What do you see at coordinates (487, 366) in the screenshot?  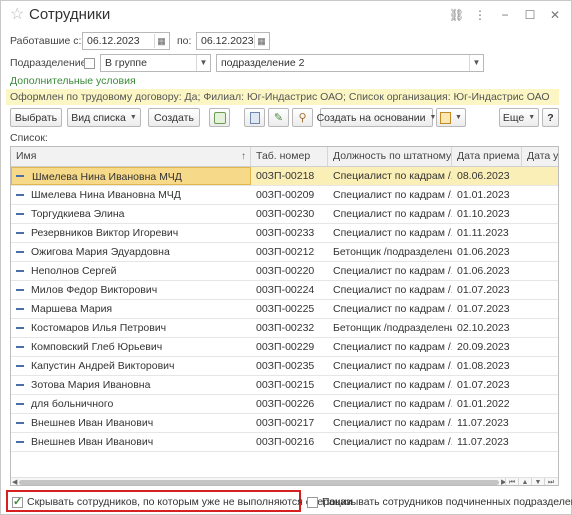 I see `cell-hire-date: 01.08.2023` at bounding box center [487, 366].